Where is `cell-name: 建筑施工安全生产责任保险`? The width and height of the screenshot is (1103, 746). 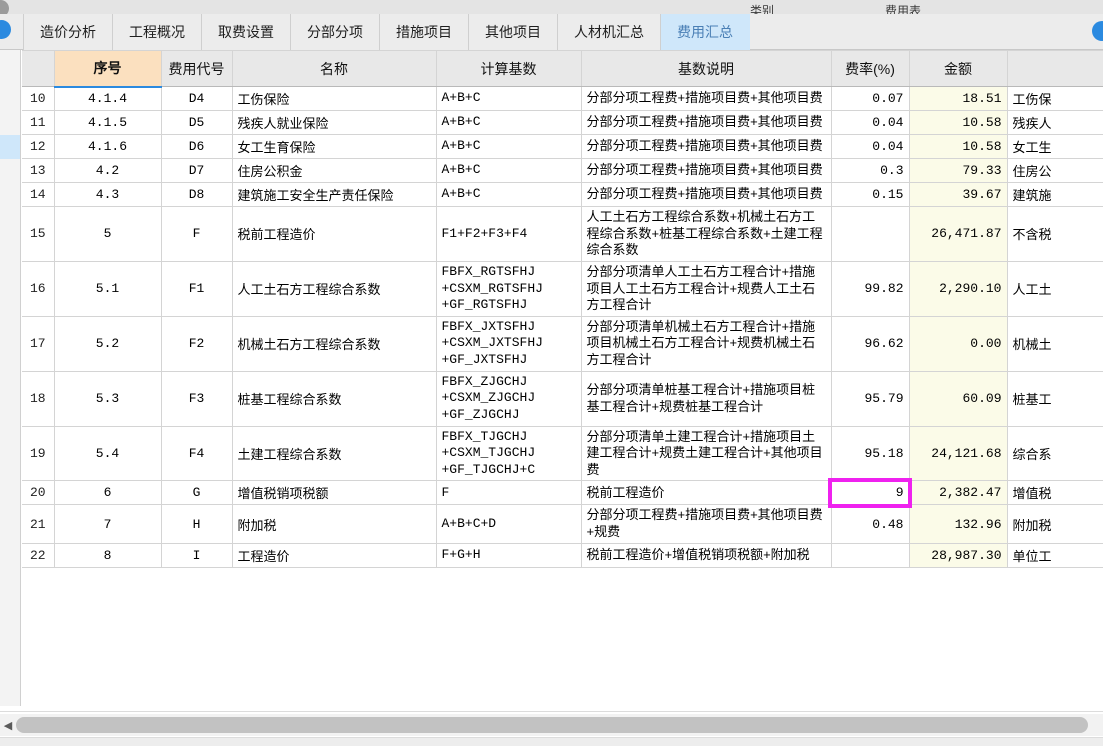
cell-name: 建筑施工安全生产责任保险 is located at coordinates (334, 194).